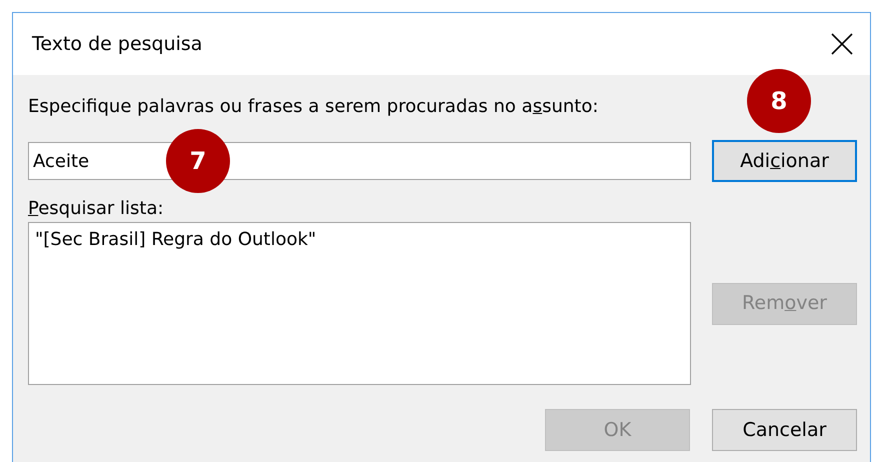 Image resolution: width=877 pixels, height=462 pixels. What do you see at coordinates (779, 101) in the screenshot?
I see `callout-badge: 8` at bounding box center [779, 101].